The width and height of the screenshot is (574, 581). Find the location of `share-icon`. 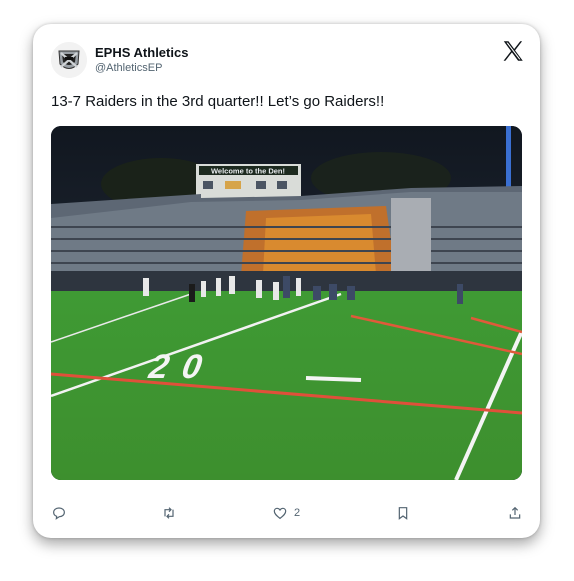

share-icon is located at coordinates (515, 512).